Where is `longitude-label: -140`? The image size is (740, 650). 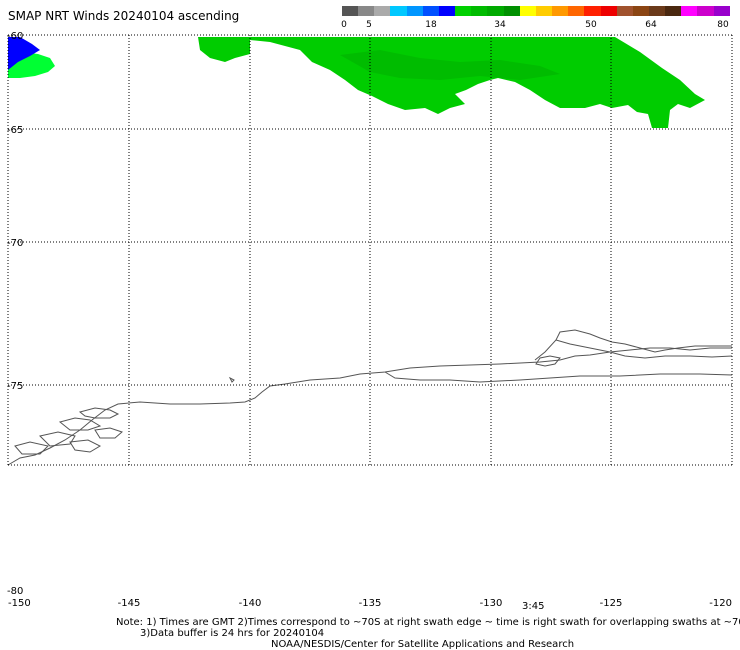
longitude-label: -140 is located at coordinates (250, 603).